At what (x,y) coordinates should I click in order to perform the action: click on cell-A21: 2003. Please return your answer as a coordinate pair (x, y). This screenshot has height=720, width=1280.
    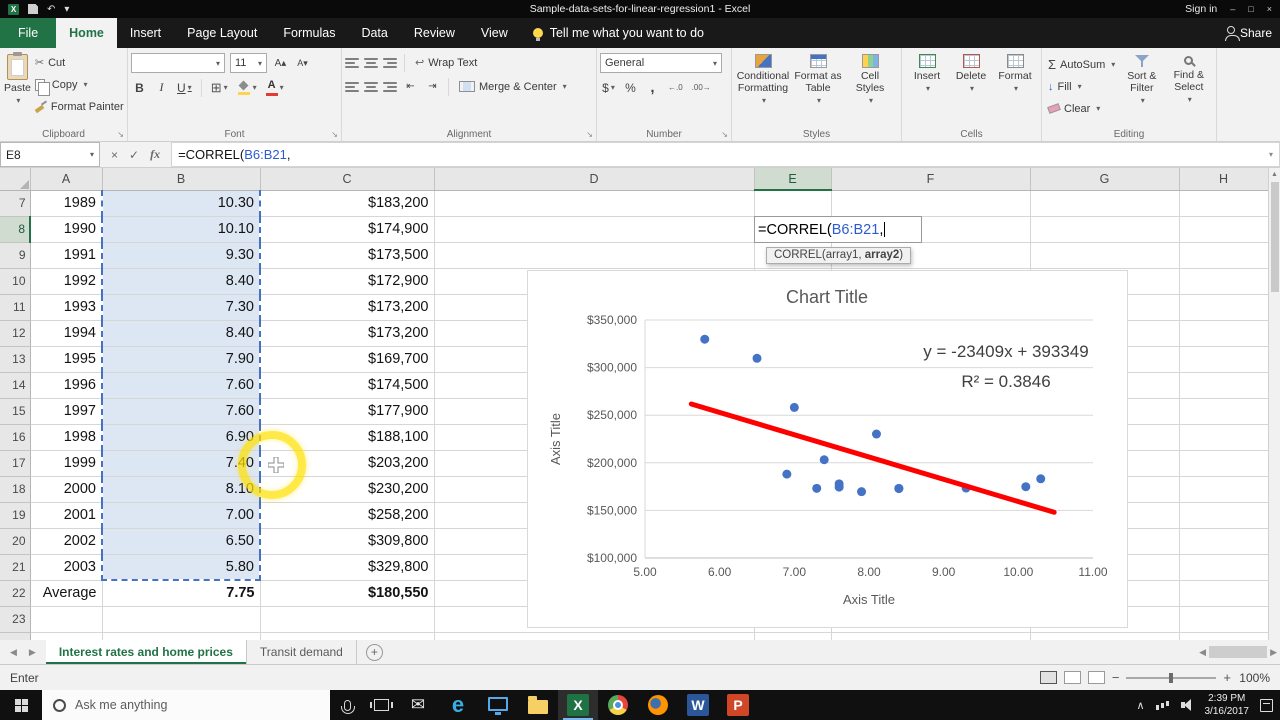
    Looking at the image, I should click on (66, 567).